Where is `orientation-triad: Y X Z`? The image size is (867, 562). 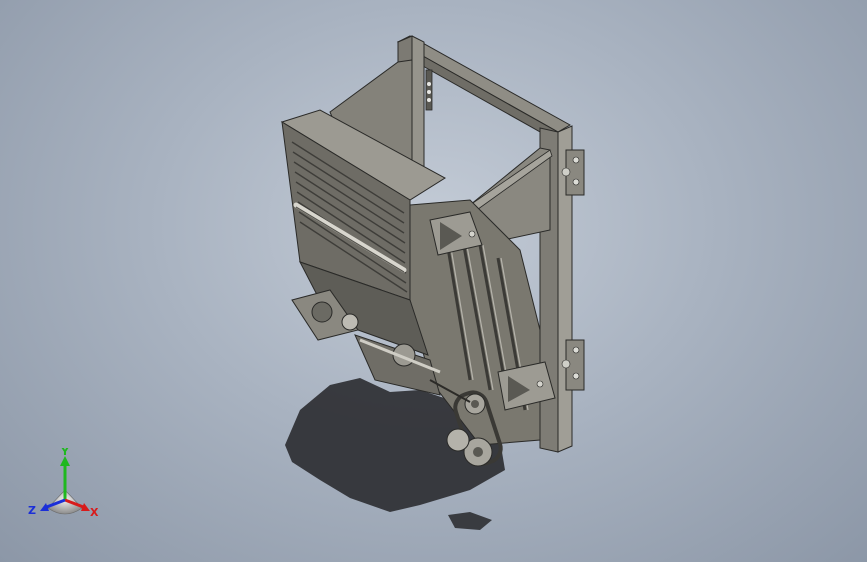
orientation-triad: Y X Z is located at coordinates (65, 485).